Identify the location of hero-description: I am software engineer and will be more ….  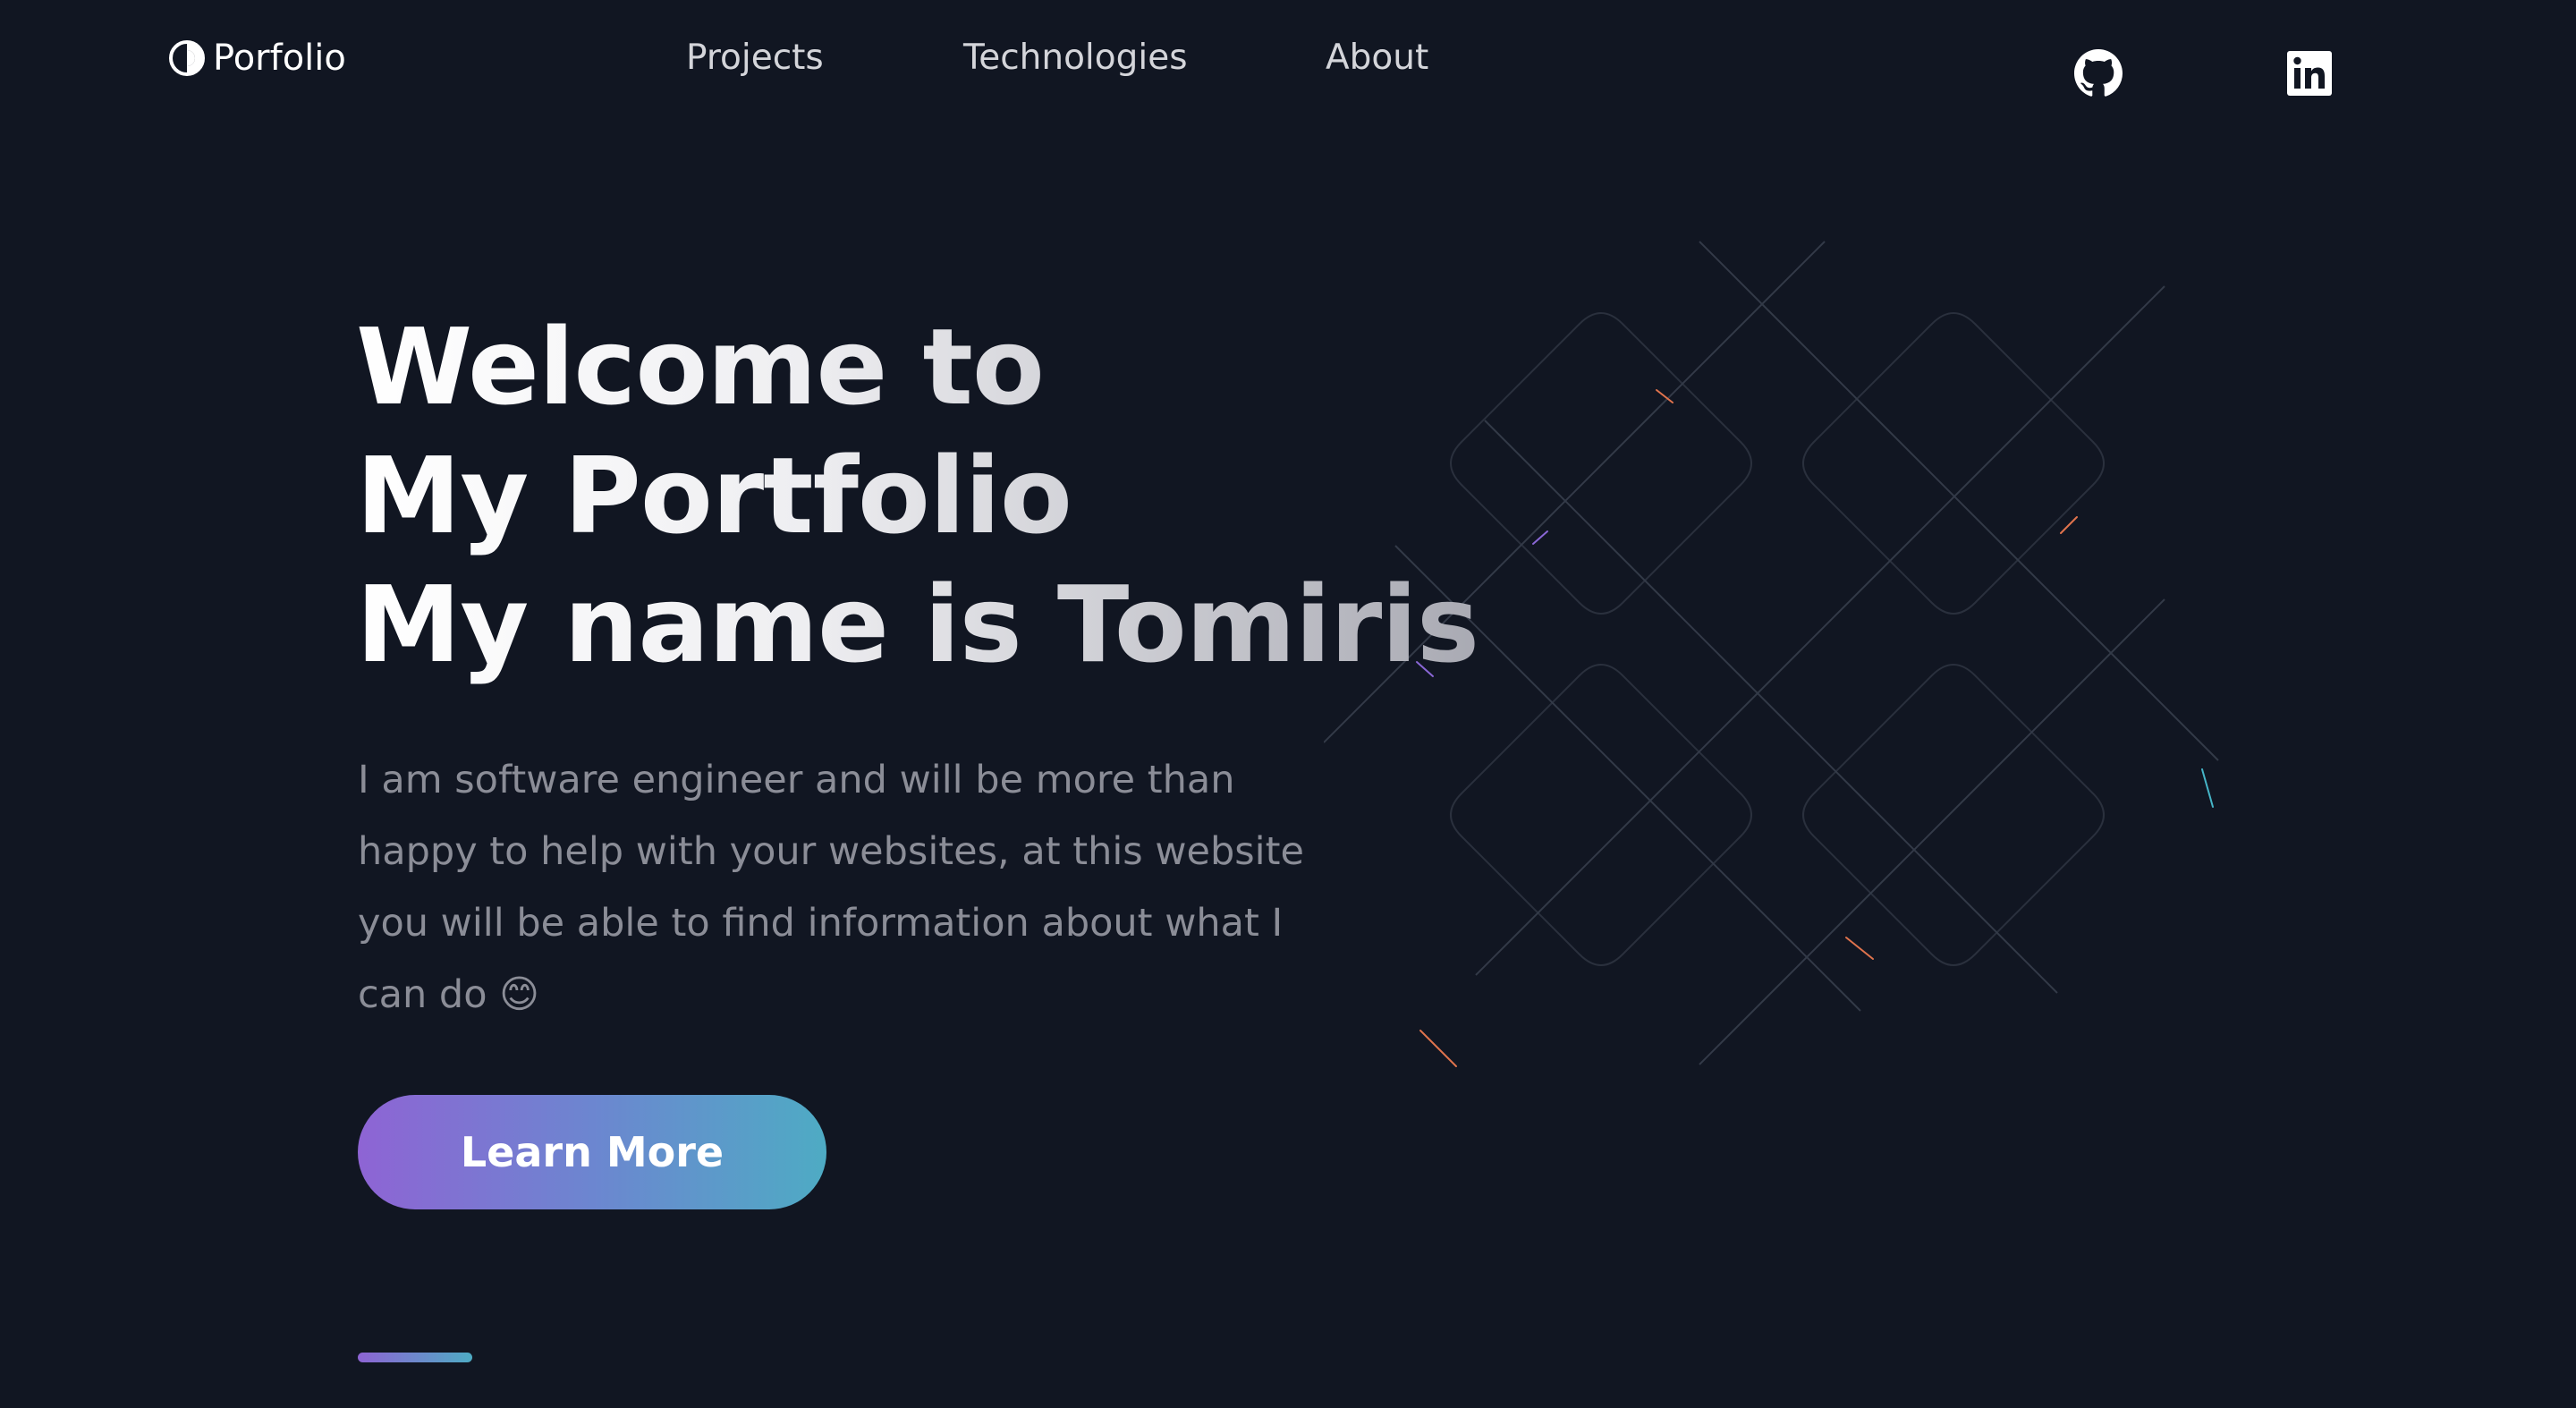
(885, 887).